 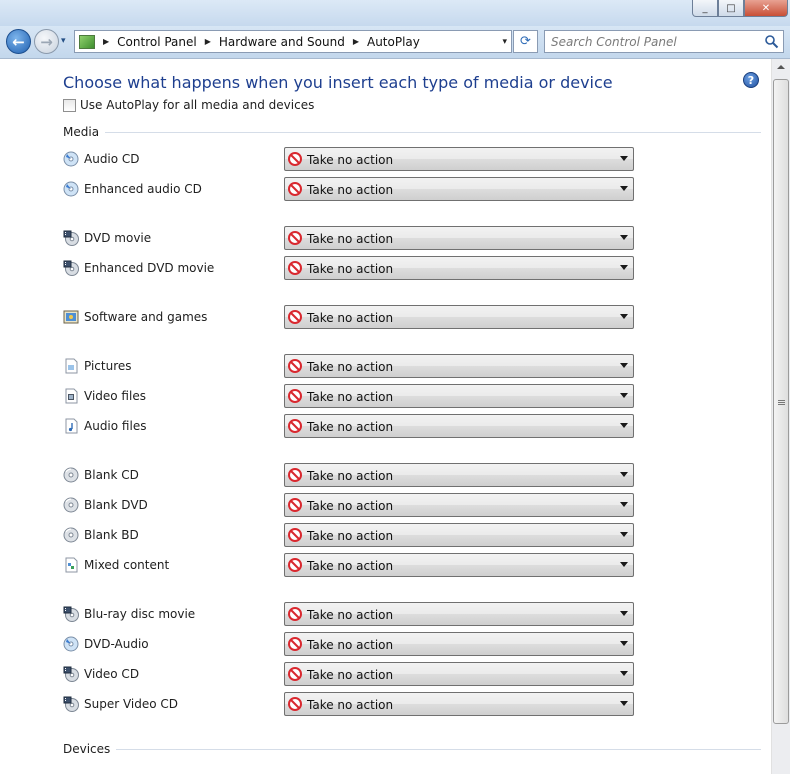 I want to click on media-row: Video CD Take no action, so click(x=348, y=674).